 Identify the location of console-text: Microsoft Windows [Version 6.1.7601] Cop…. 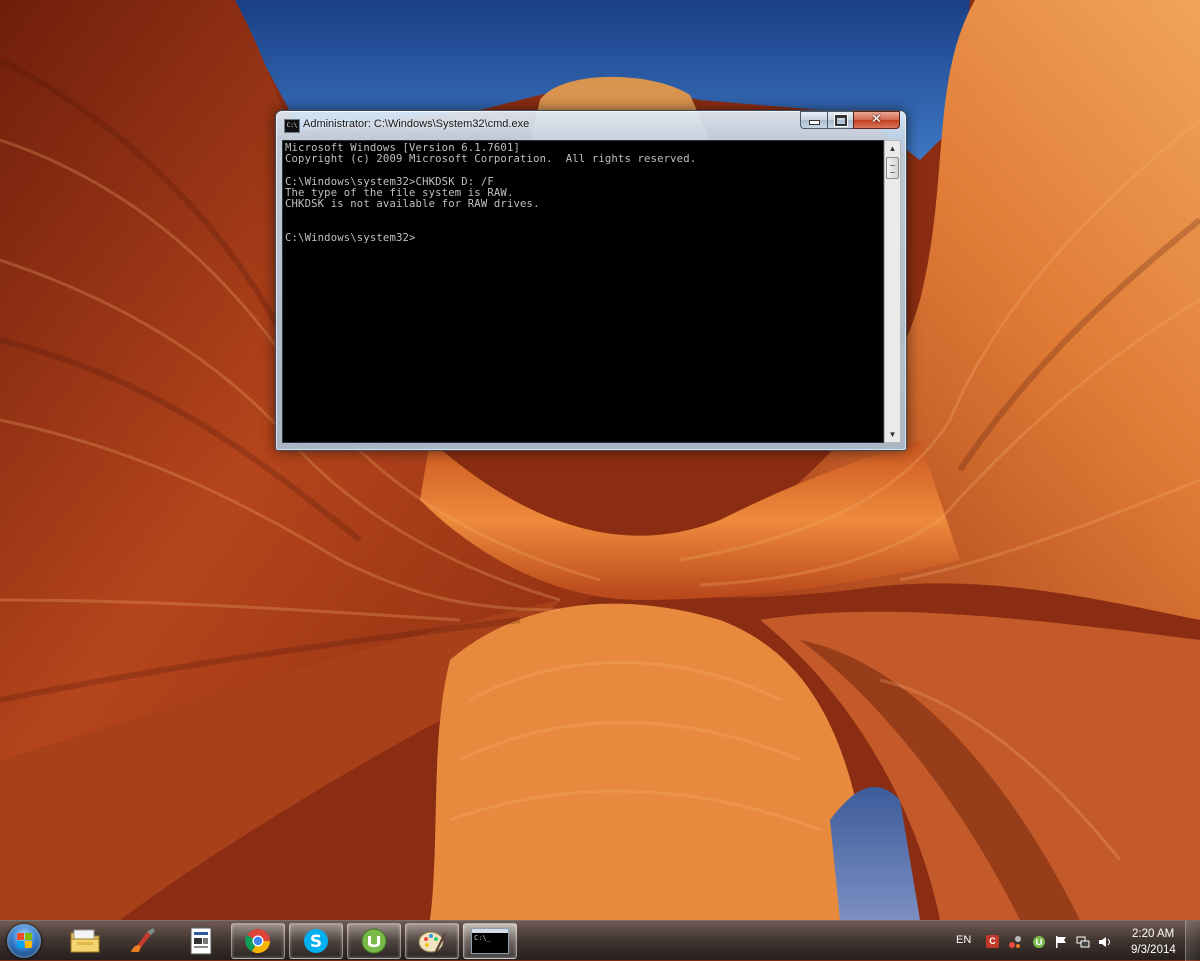
(583, 192).